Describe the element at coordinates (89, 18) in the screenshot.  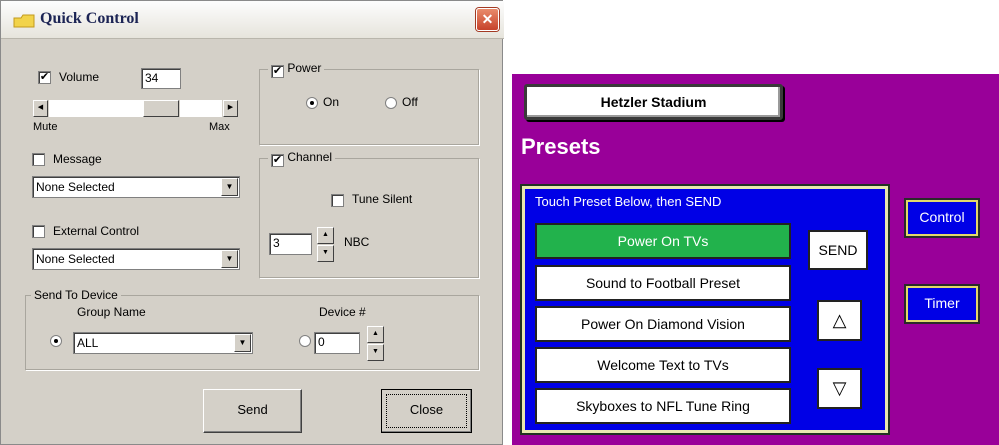
I see `dialog-title: Quick Control` at that location.